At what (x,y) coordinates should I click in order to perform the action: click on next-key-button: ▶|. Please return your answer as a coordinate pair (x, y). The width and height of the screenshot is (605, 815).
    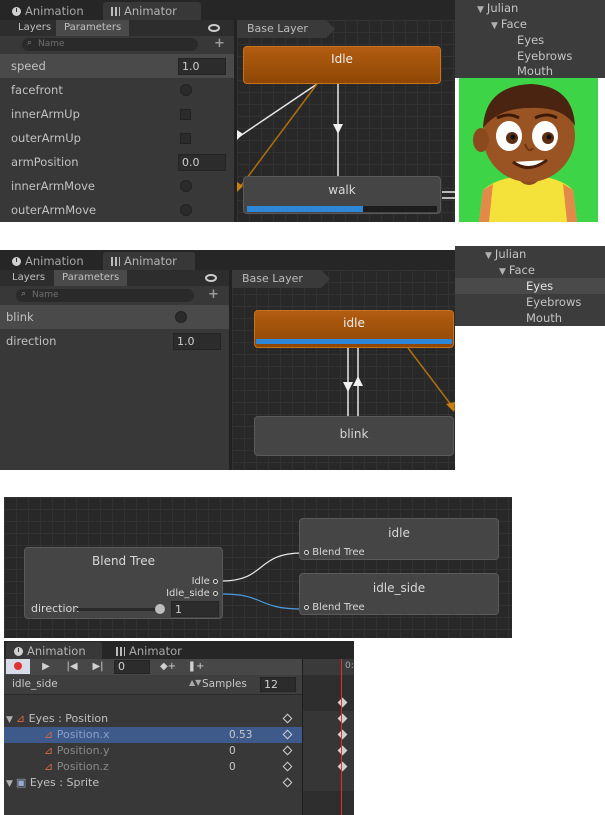
    Looking at the image, I should click on (98, 666).